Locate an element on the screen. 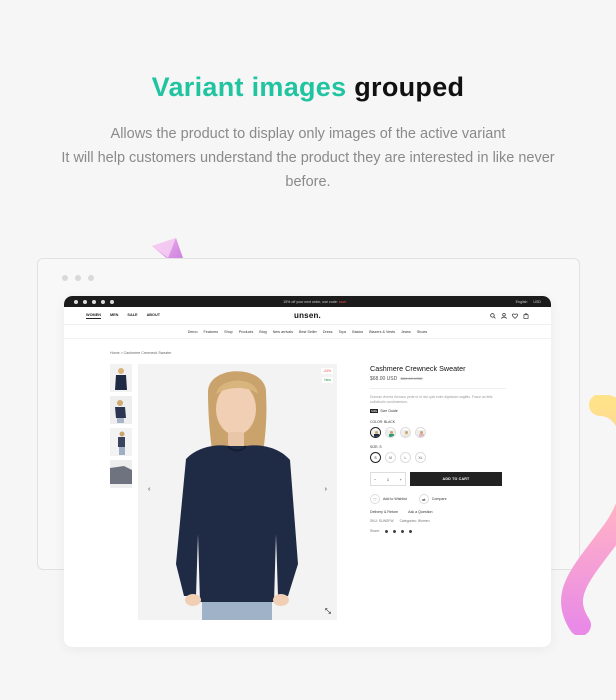 The width and height of the screenshot is (616, 700). search-icon is located at coordinates (493, 315).